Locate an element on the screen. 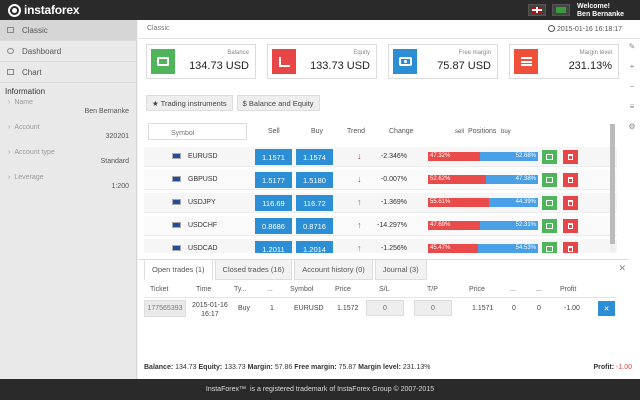 The width and height of the screenshot is (640, 400). positions-buy: 47.38% is located at coordinates (511, 179).